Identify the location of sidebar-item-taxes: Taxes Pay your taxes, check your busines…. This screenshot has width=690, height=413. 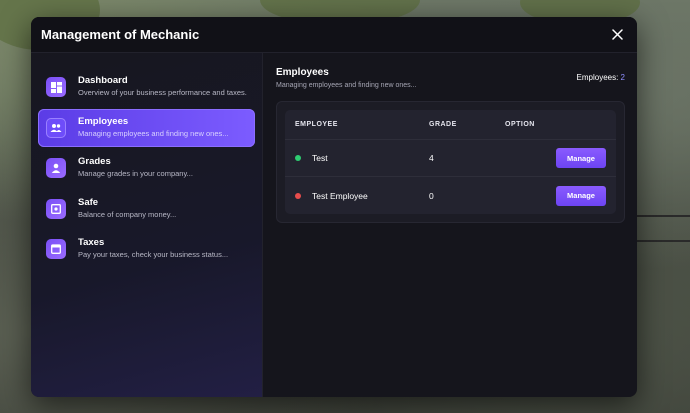
(146, 249).